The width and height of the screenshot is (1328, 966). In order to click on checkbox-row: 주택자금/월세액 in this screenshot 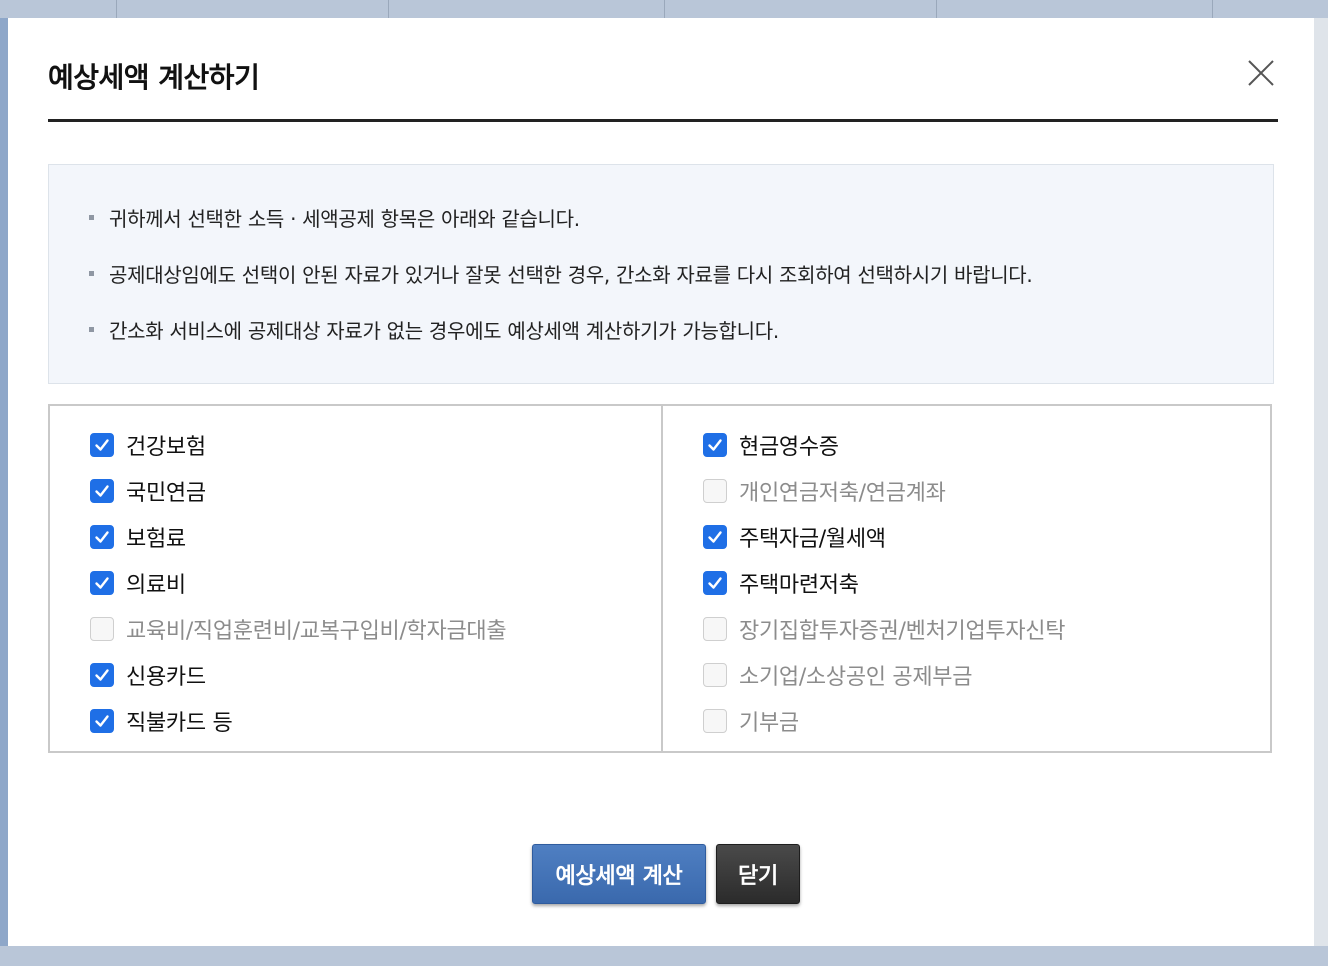, I will do `click(794, 537)`.